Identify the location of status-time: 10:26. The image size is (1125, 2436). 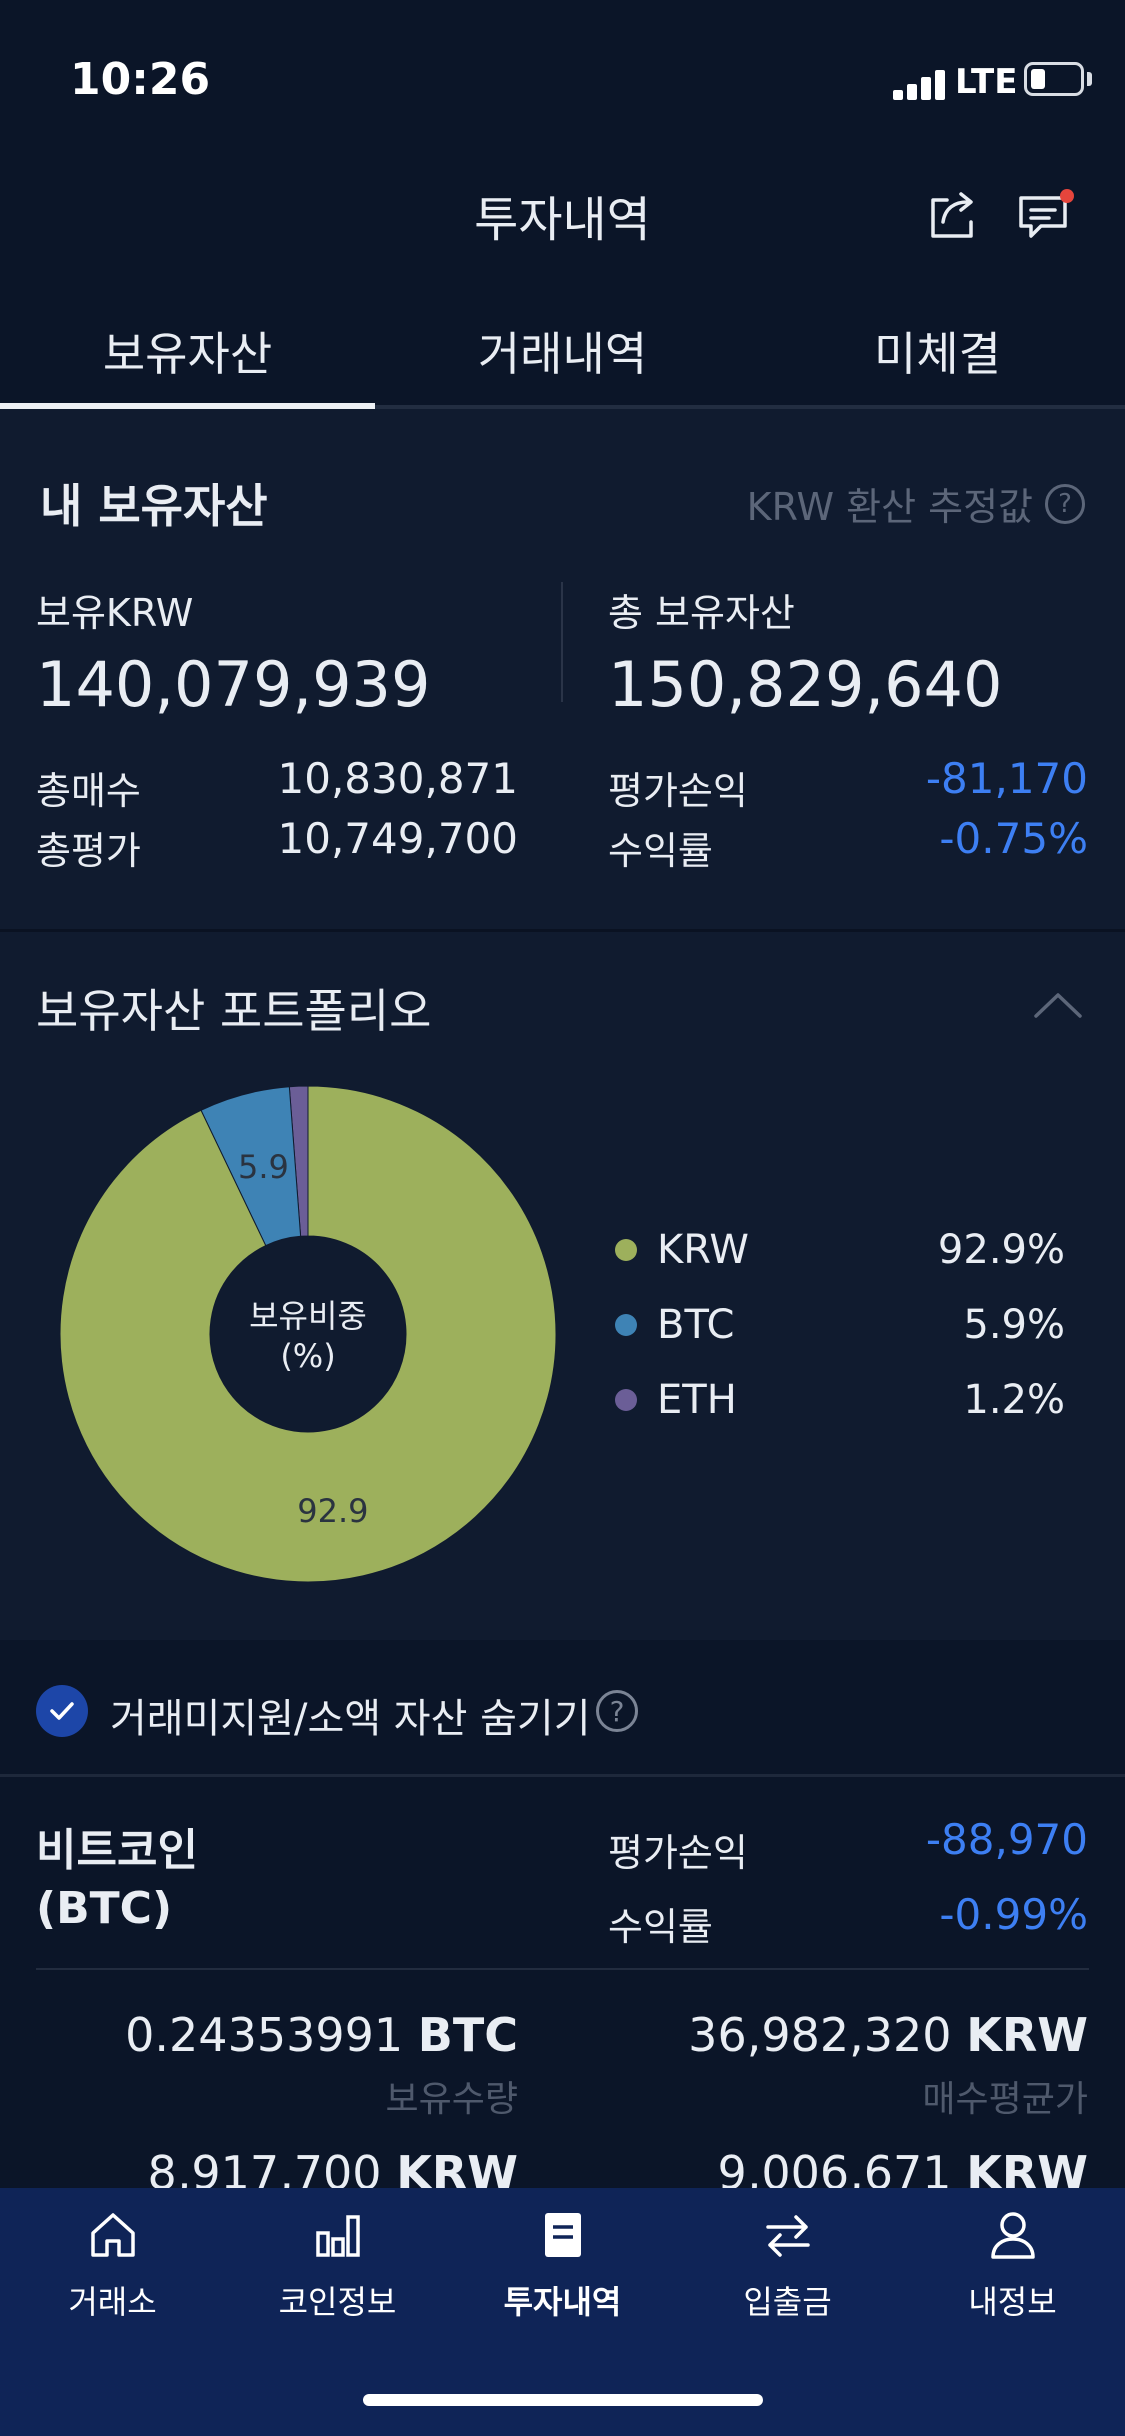
(140, 79).